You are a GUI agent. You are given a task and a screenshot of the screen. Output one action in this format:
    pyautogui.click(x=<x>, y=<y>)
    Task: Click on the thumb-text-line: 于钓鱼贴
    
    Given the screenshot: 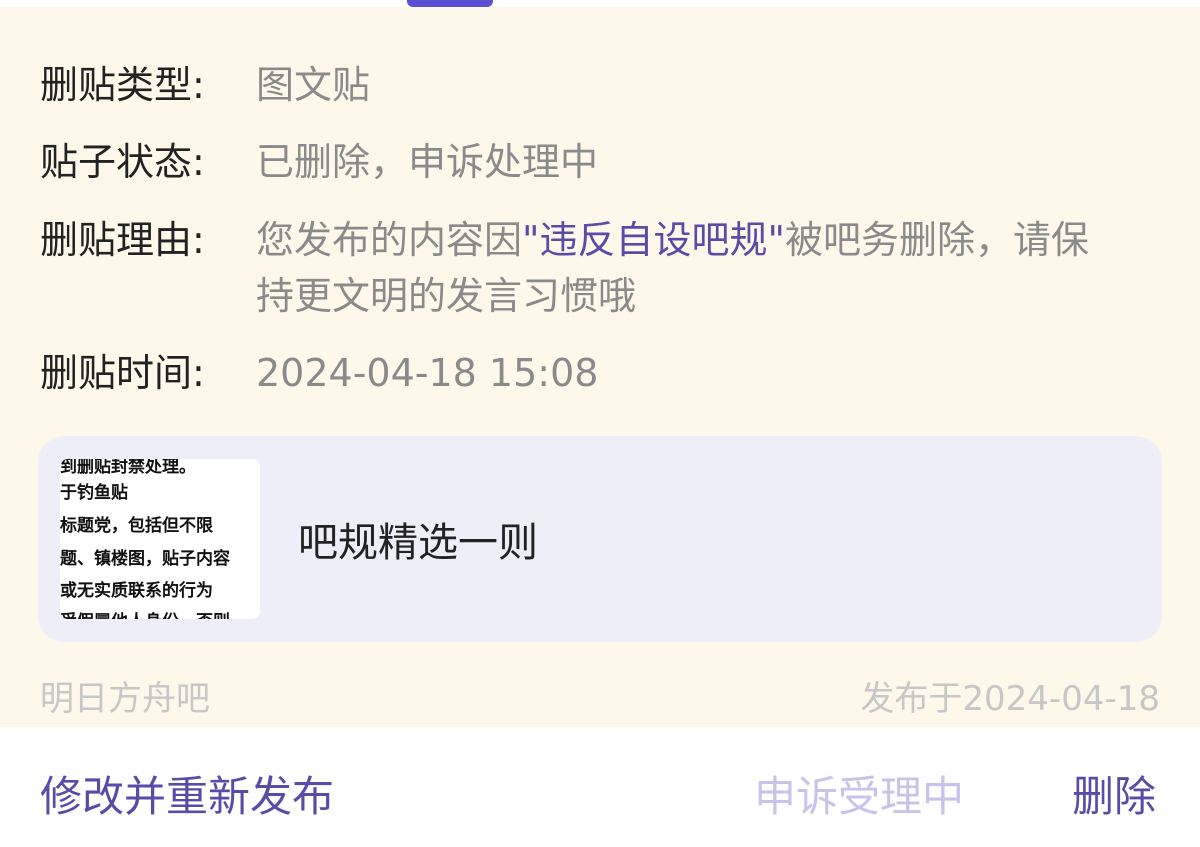 What is the action you would take?
    pyautogui.click(x=94, y=493)
    